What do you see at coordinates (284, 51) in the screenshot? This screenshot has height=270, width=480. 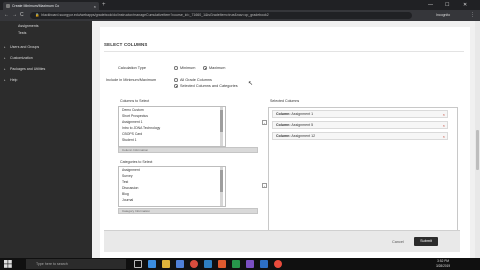 I see `section-divider` at bounding box center [284, 51].